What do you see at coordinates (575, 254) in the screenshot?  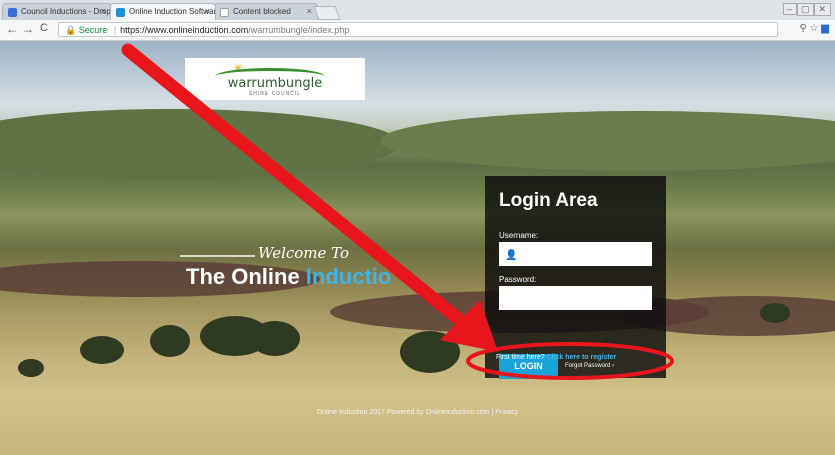 I see `username-field` at bounding box center [575, 254].